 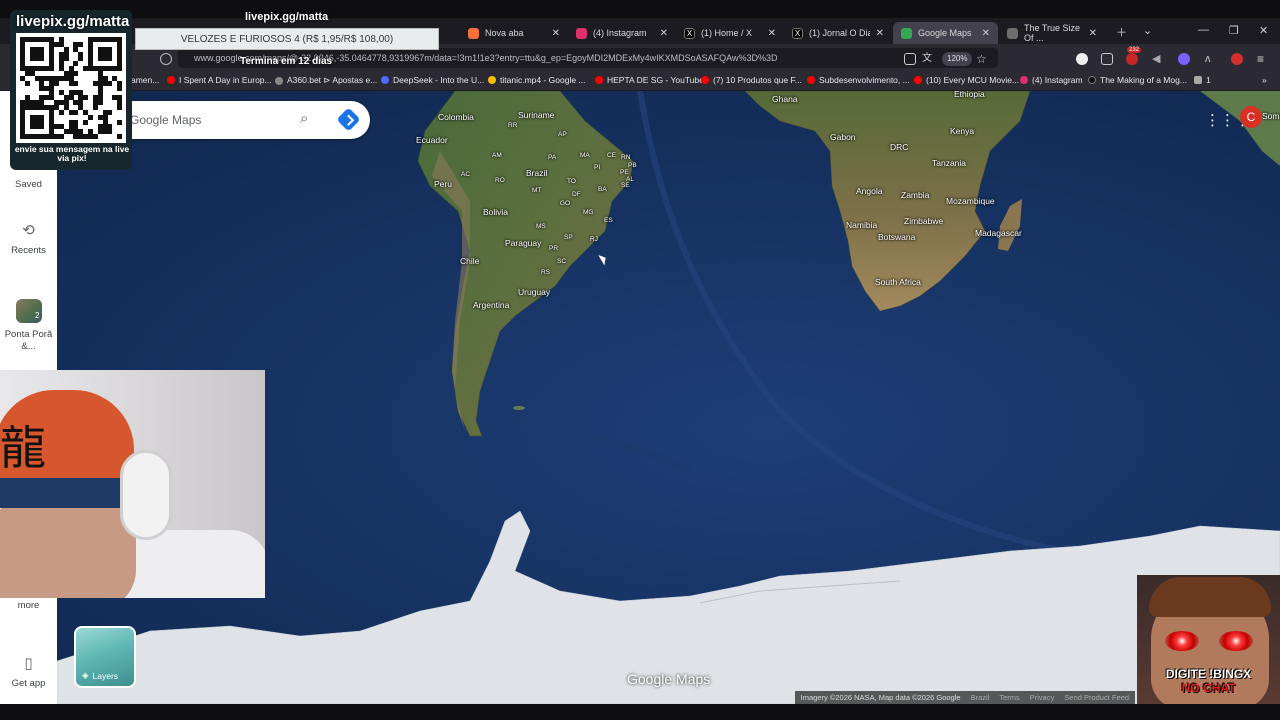 I want to click on restore-icon: ❐, so click(x=1234, y=30).